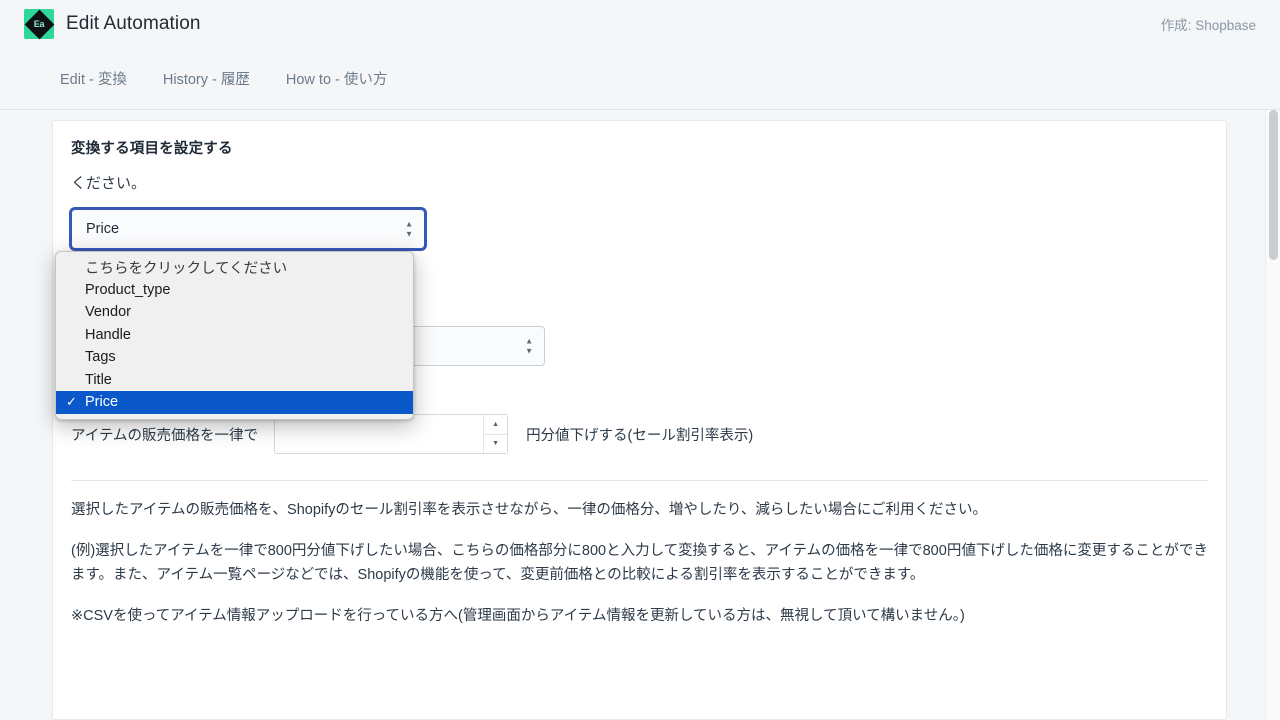 Image resolution: width=1280 pixels, height=720 pixels. Describe the element at coordinates (1273, 185) in the screenshot. I see `scrollbar-thumb` at that location.